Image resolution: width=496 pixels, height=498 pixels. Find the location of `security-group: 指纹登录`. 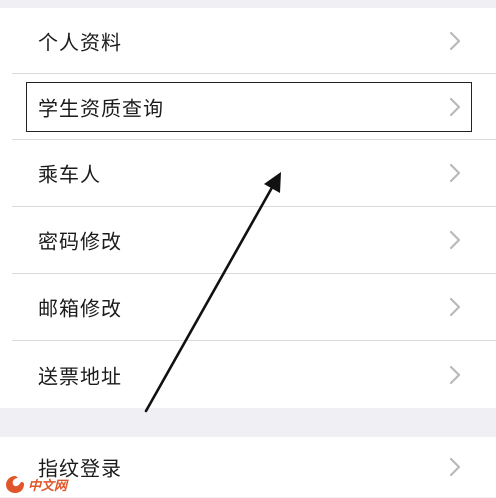

security-group: 指纹登录 is located at coordinates (248, 467).